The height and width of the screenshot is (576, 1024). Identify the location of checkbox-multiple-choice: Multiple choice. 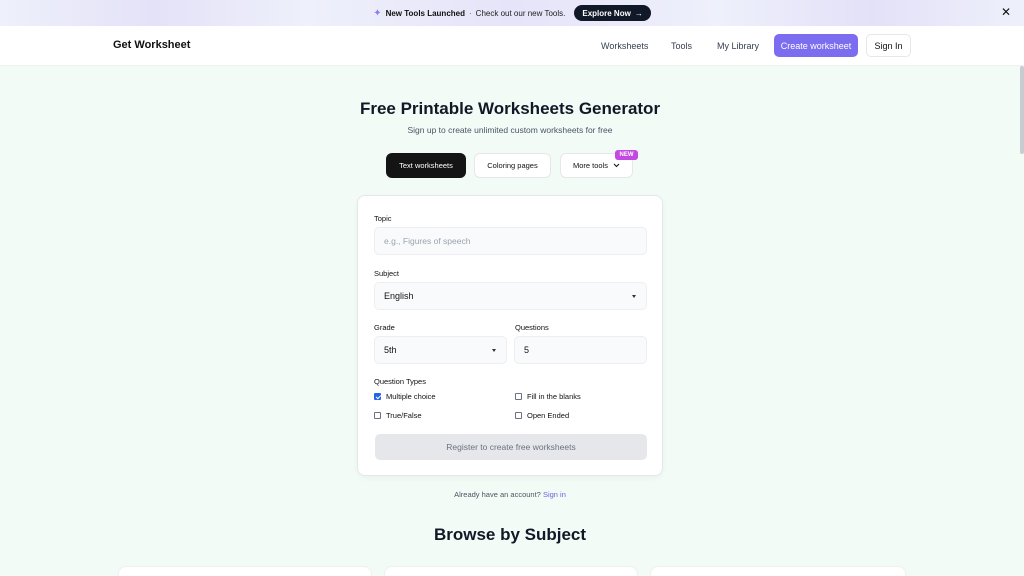
(405, 396).